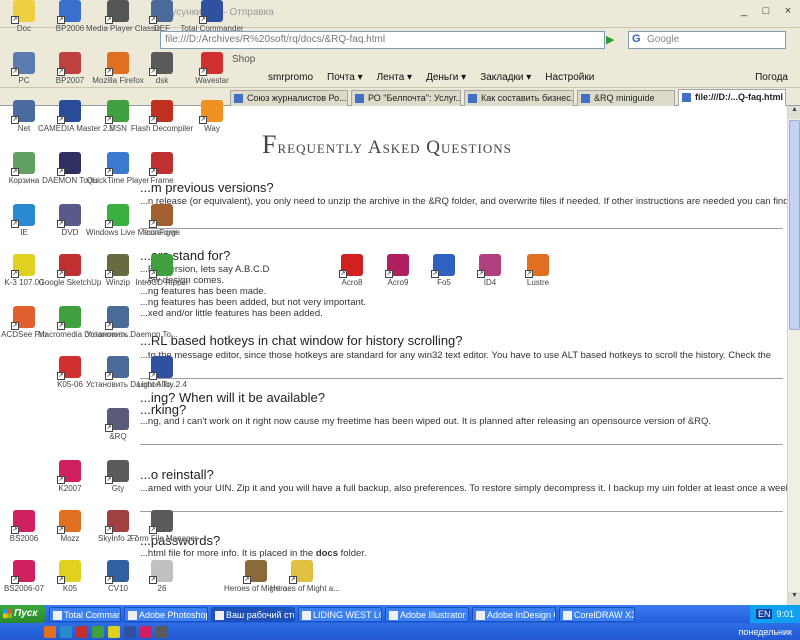 The image size is (800, 640). What do you see at coordinates (505, 77) in the screenshot?
I see `toolbar-item-bookmarks: Закладки ▾` at bounding box center [505, 77].